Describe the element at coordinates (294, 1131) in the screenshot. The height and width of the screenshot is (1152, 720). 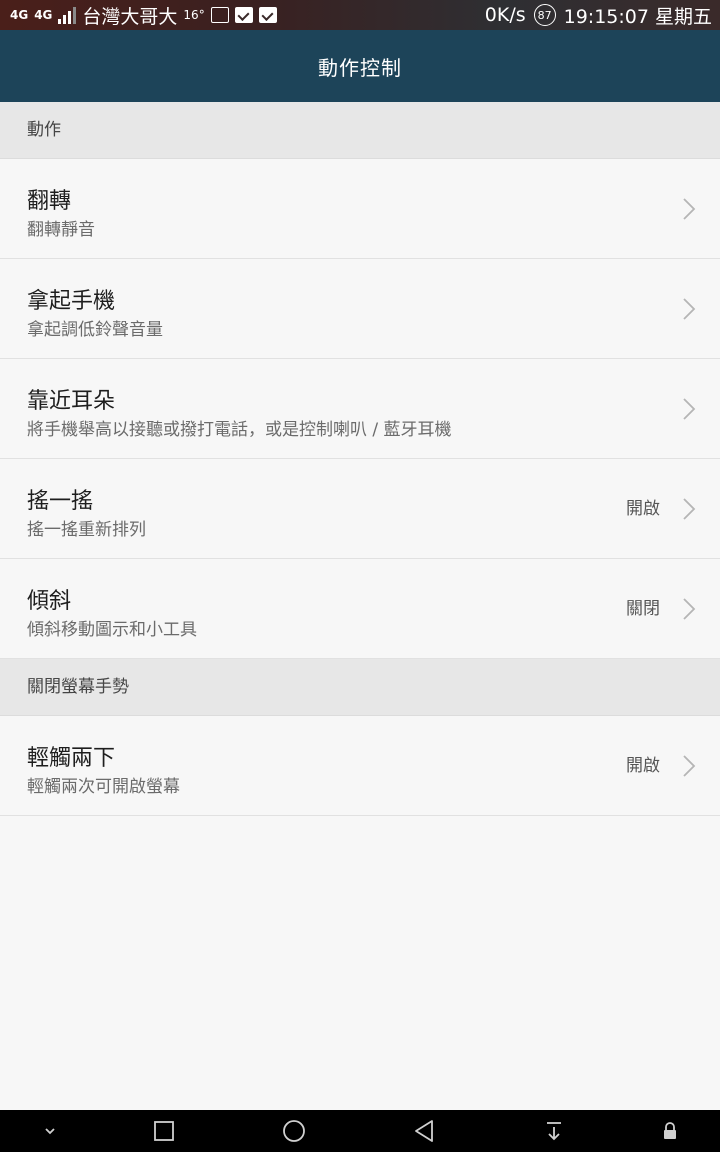
I see `home-icon` at that location.